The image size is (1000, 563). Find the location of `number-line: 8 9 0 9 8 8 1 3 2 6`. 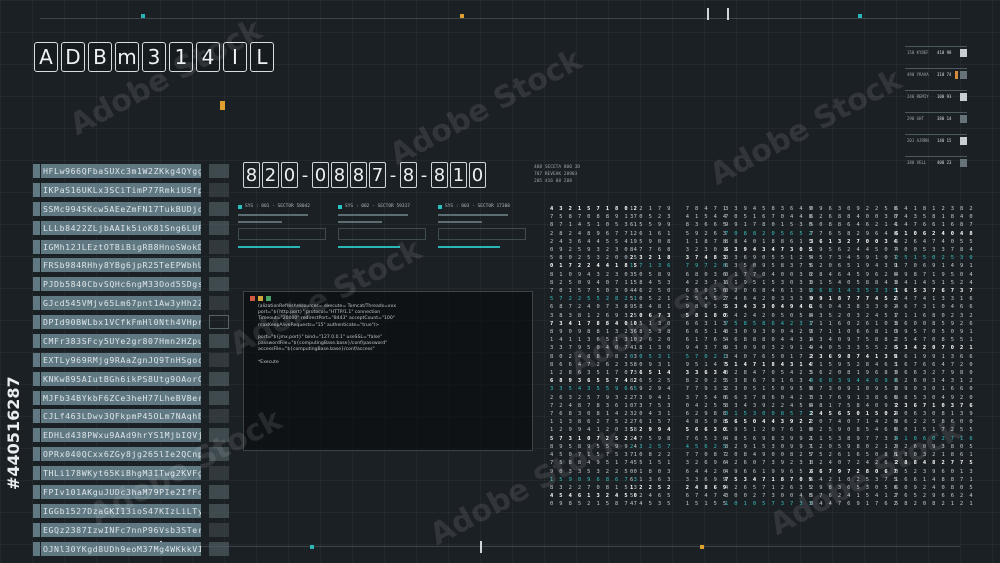

number-line: 8 9 0 9 8 8 1 3 2 6 is located at coordinates (594, 332).